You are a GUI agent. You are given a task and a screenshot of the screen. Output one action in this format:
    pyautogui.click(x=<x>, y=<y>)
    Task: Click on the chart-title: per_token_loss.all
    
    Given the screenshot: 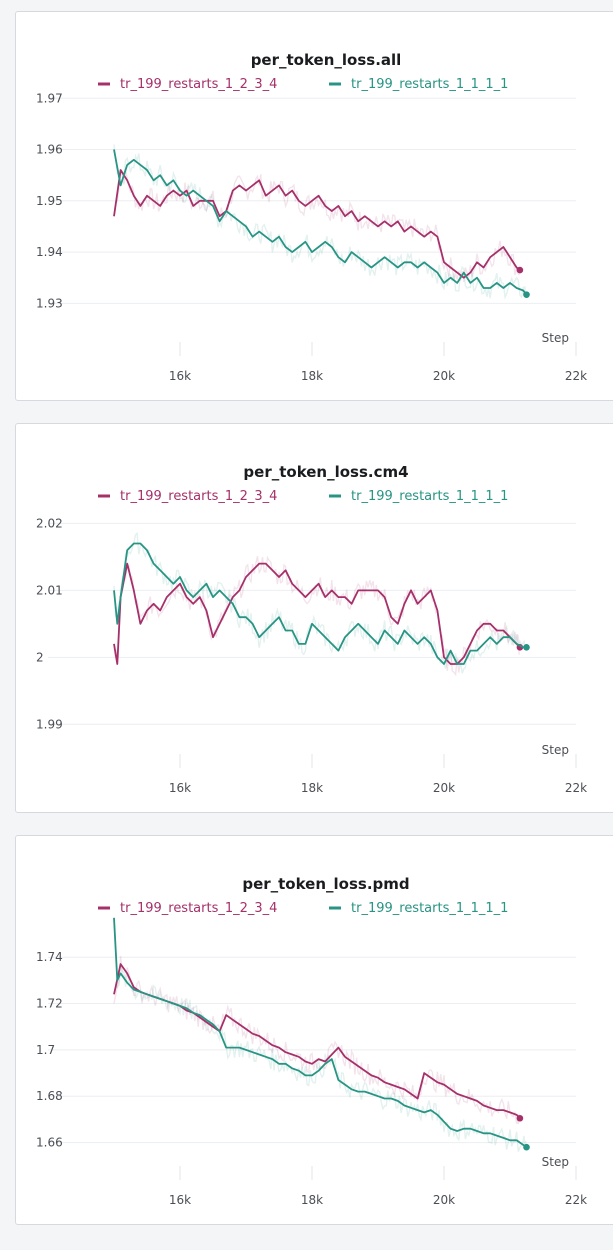 What is the action you would take?
    pyautogui.click(x=326, y=60)
    